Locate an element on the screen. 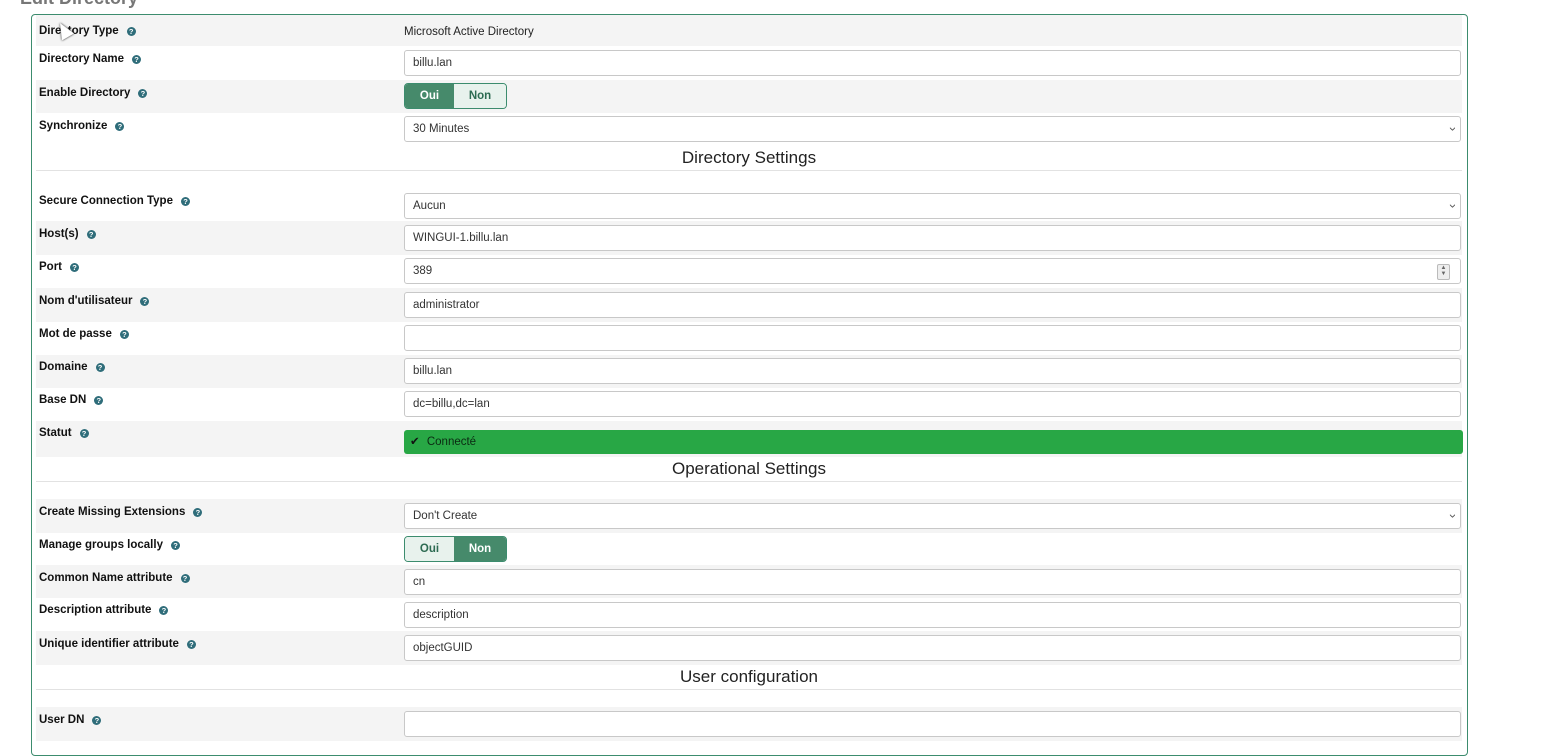 Image resolution: width=1561 pixels, height=756 pixels. base-dn-label: Base DN is located at coordinates (63, 400).